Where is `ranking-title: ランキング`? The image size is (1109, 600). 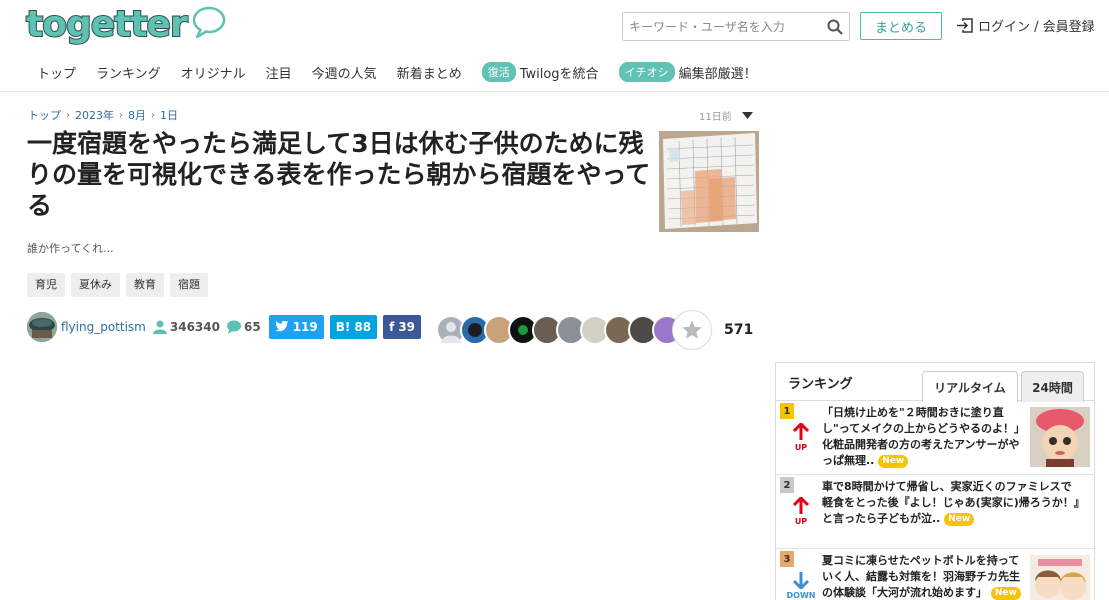 ranking-title: ランキング is located at coordinates (820, 384).